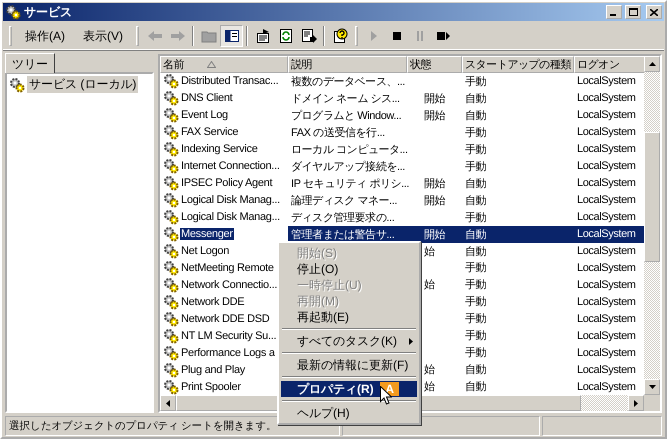 This screenshot has height=439, width=667. Describe the element at coordinates (349, 341) in the screenshot. I see `menu-item: すべてのタスク(K)` at that location.